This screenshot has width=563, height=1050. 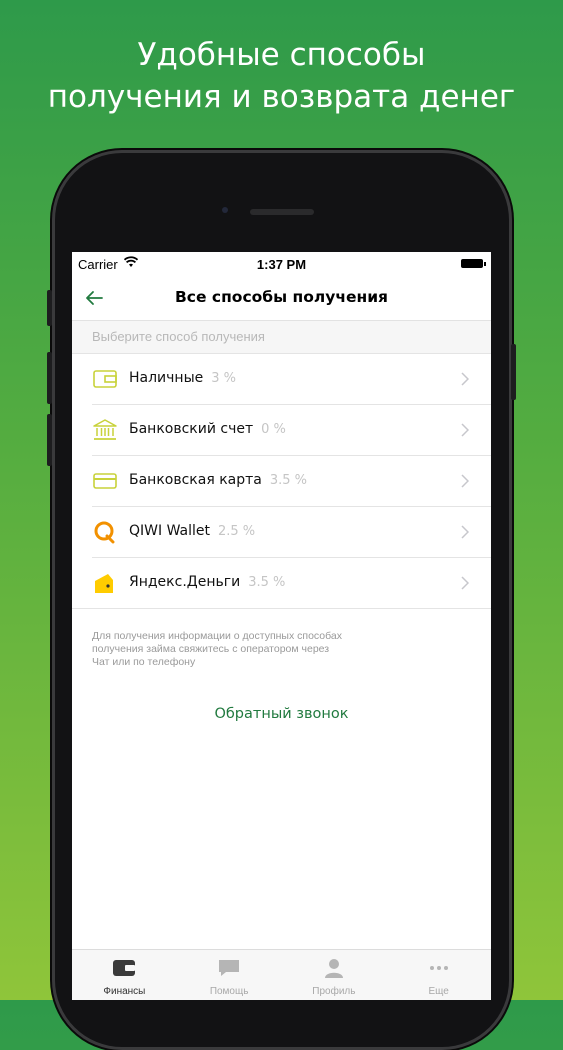 I want to click on headline-line-2: получения и возврата денег, so click(x=281, y=97).